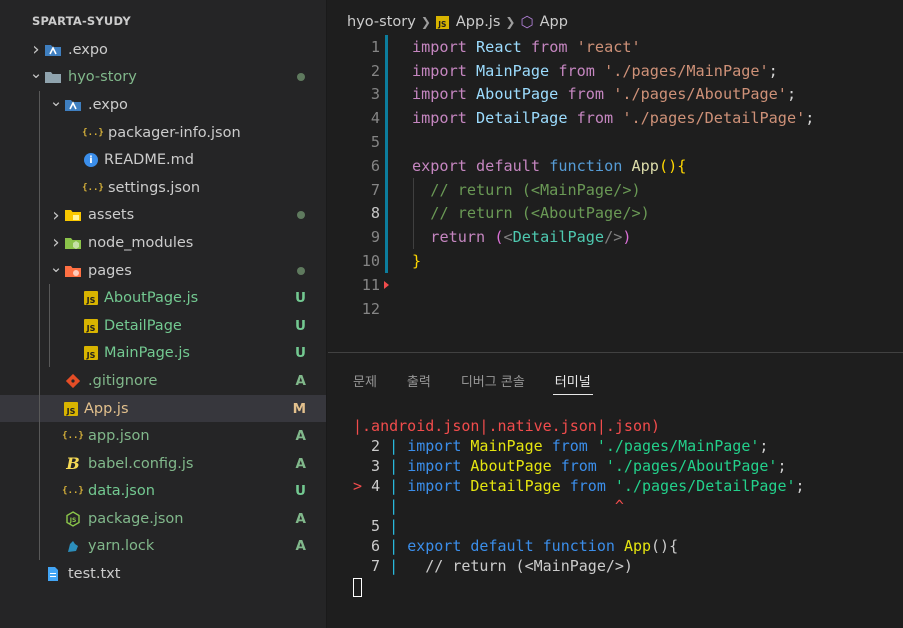 This screenshot has height=628, width=903. Describe the element at coordinates (163, 574) in the screenshot. I see `tree-item: test.txt` at that location.